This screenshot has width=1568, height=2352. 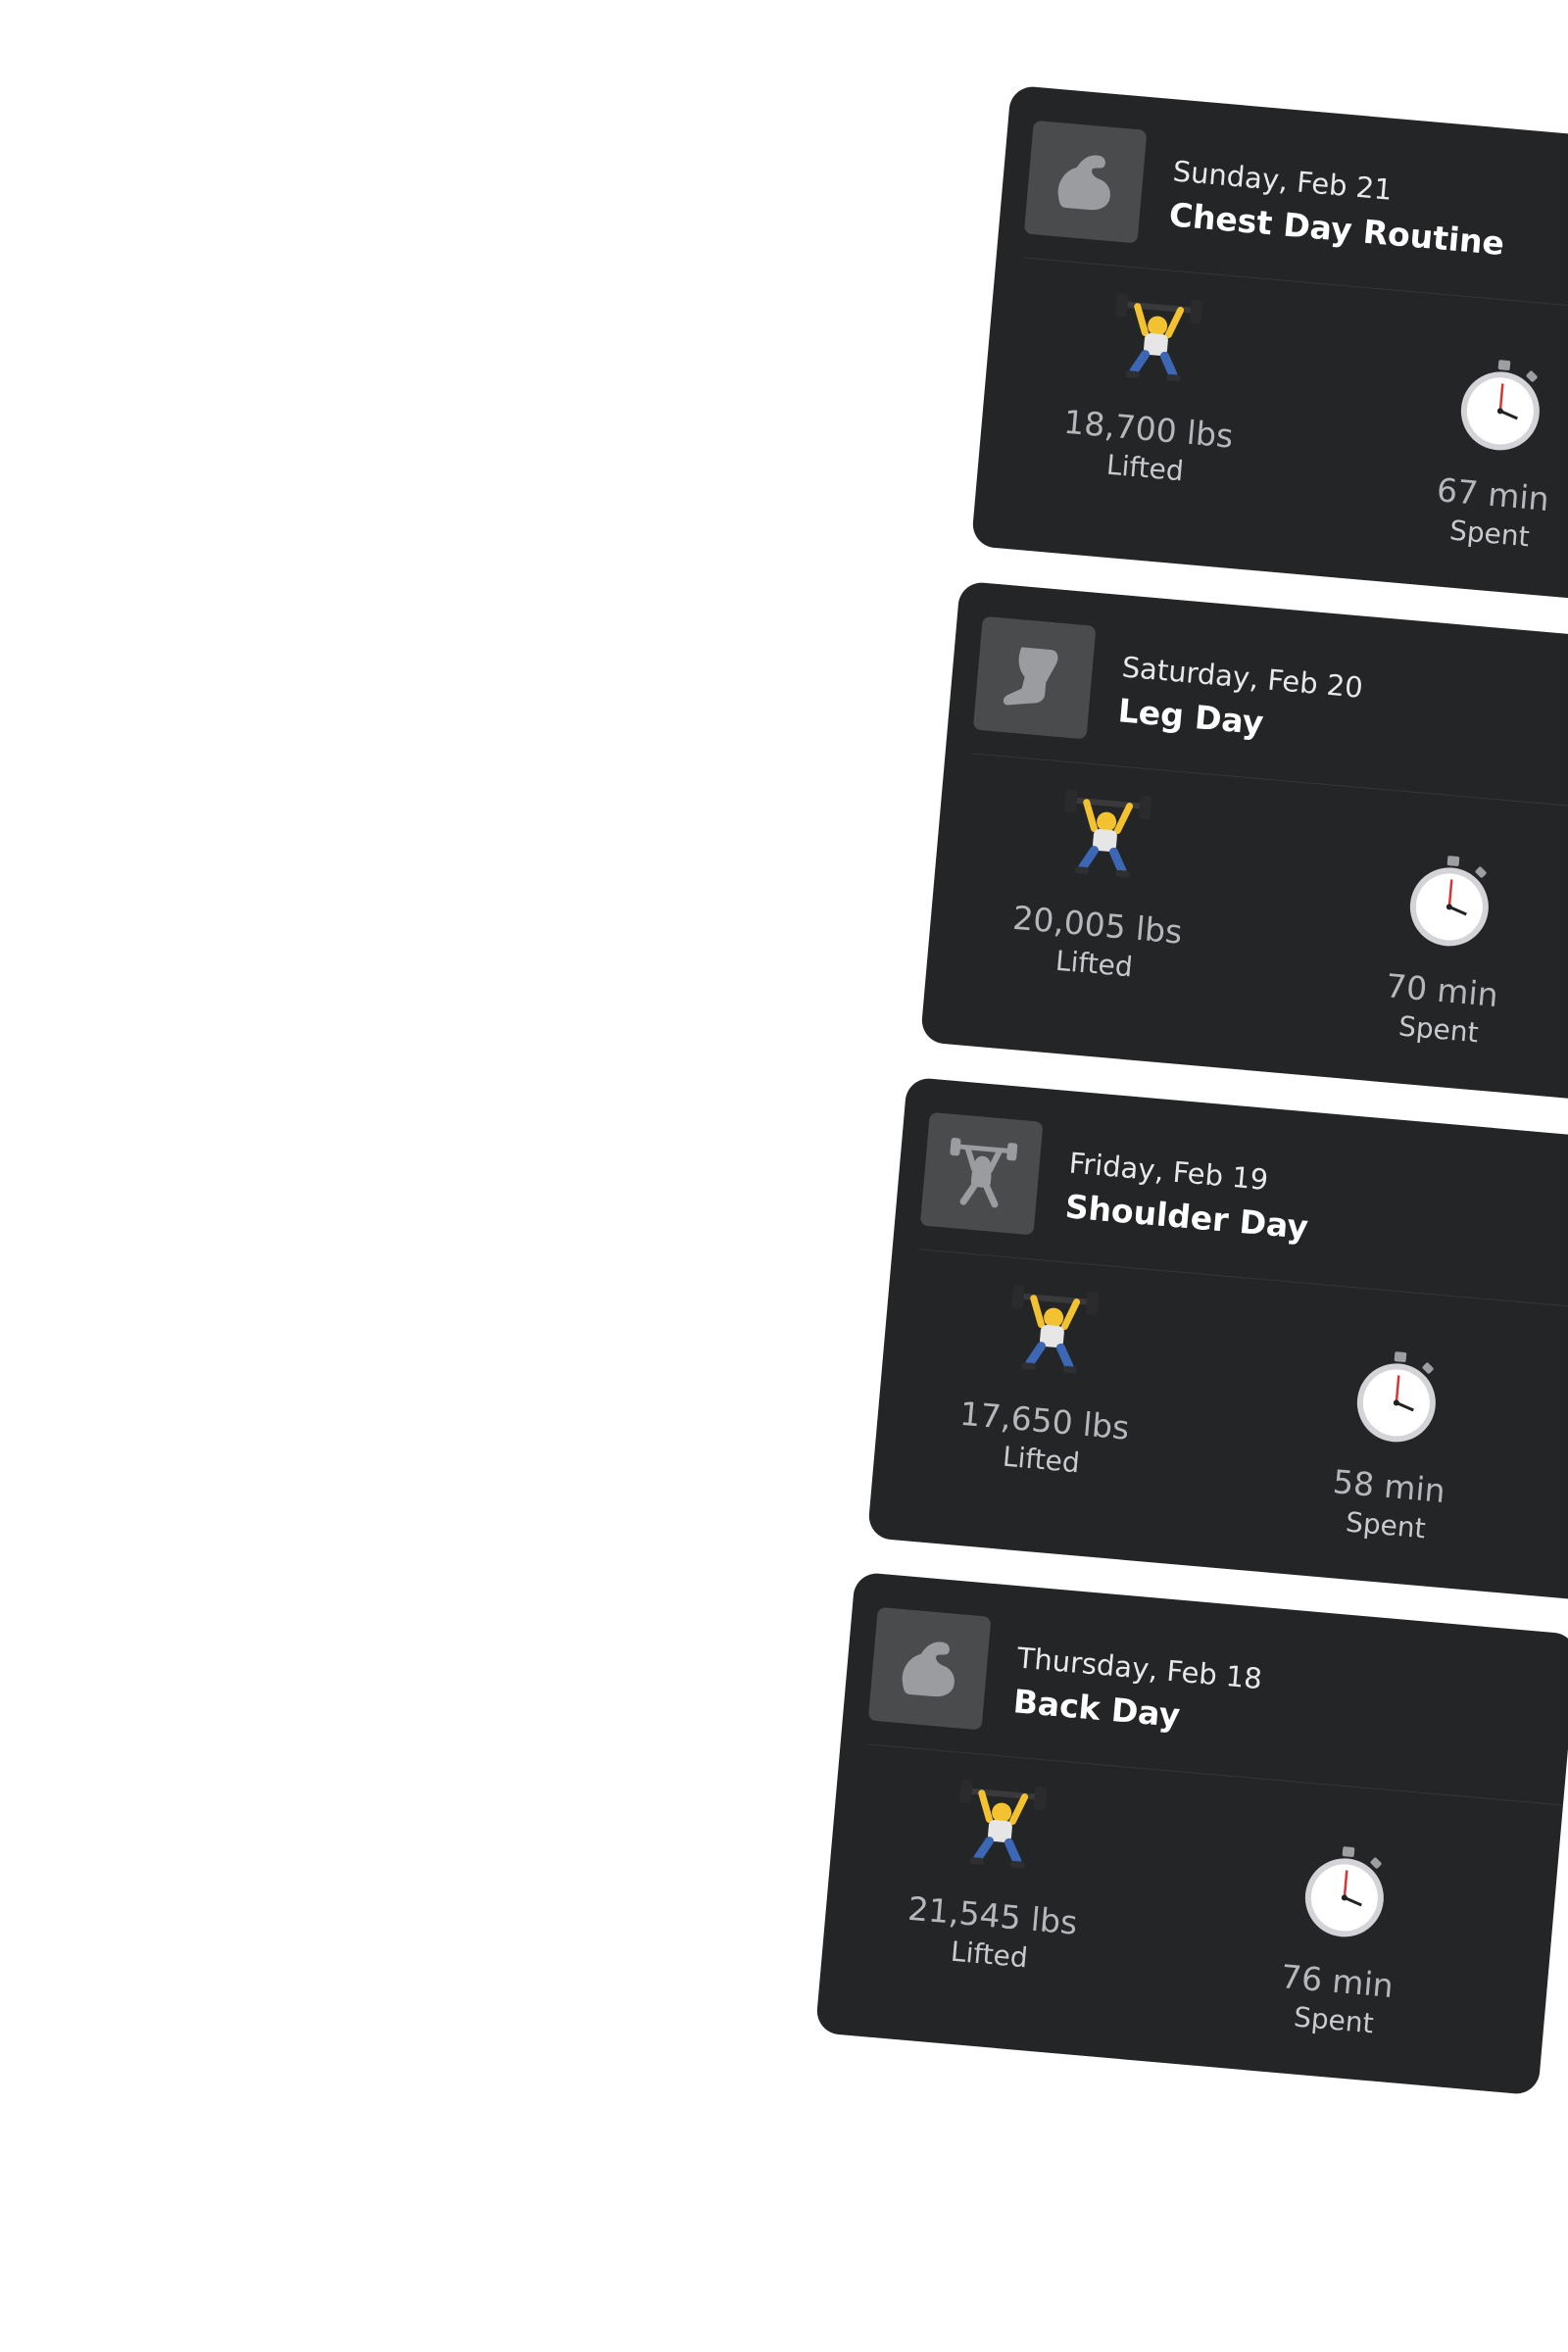 I want to click on leg-icon, so click(x=1034, y=677).